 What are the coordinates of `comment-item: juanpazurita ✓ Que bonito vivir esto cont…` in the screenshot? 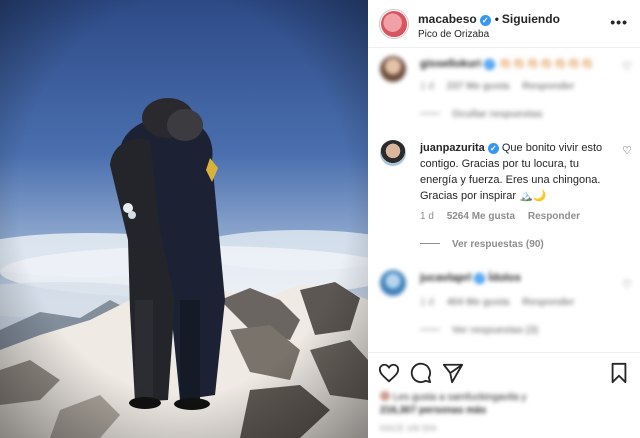 It's located at (506, 196).